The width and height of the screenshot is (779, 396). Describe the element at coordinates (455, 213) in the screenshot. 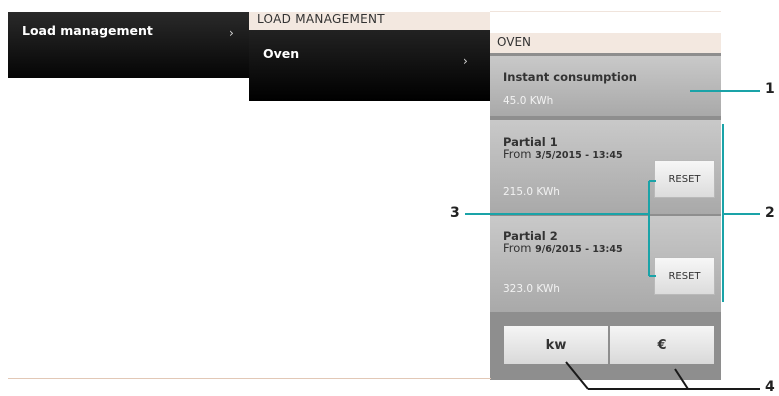

I see `callout-number-3: 3` at that location.